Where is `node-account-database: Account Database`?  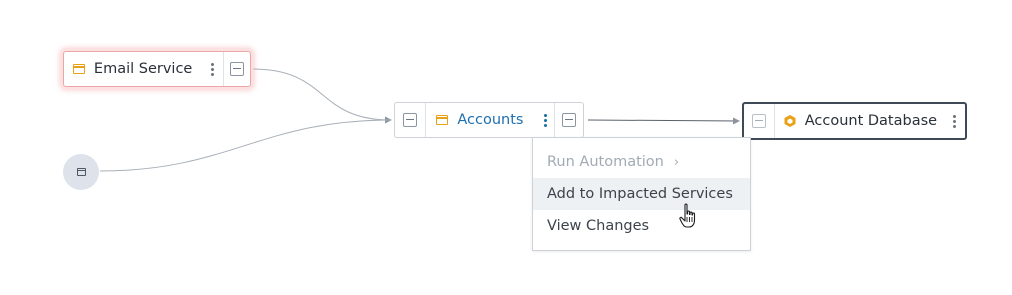
node-account-database: Account Database is located at coordinates (854, 121).